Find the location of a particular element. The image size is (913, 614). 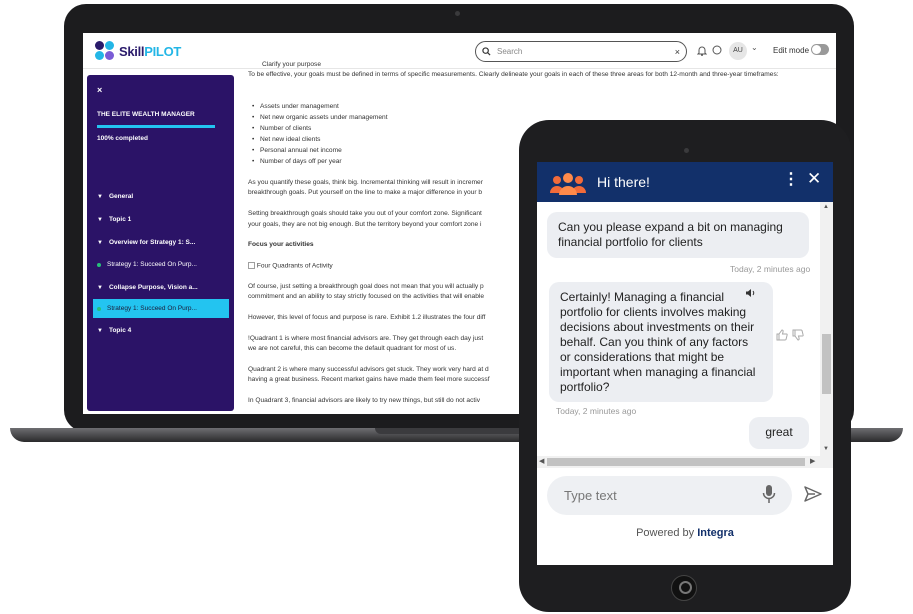

laptop-camera is located at coordinates (457, 13).